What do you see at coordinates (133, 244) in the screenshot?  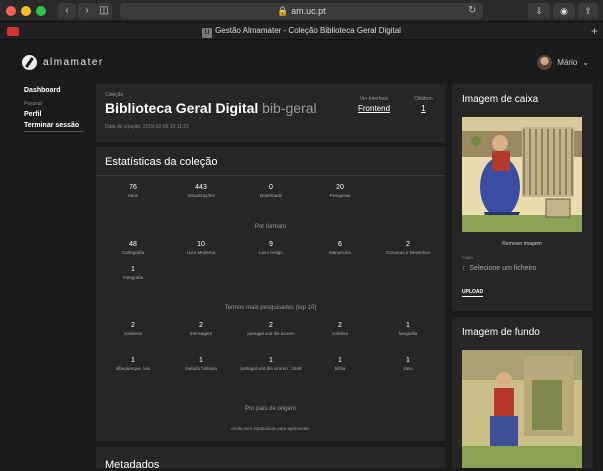 I see `format-value: 48` at bounding box center [133, 244].